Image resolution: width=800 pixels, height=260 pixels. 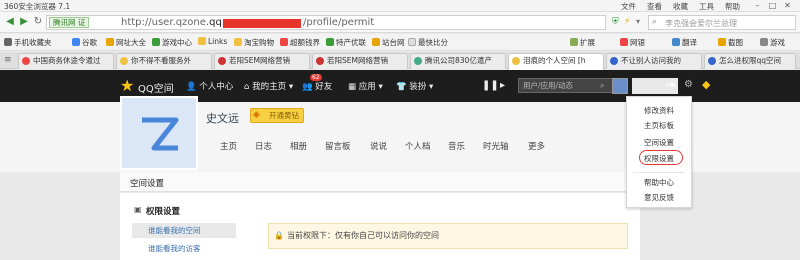 I want to click on menu-edit-profile: 修改资料, so click(x=659, y=110).